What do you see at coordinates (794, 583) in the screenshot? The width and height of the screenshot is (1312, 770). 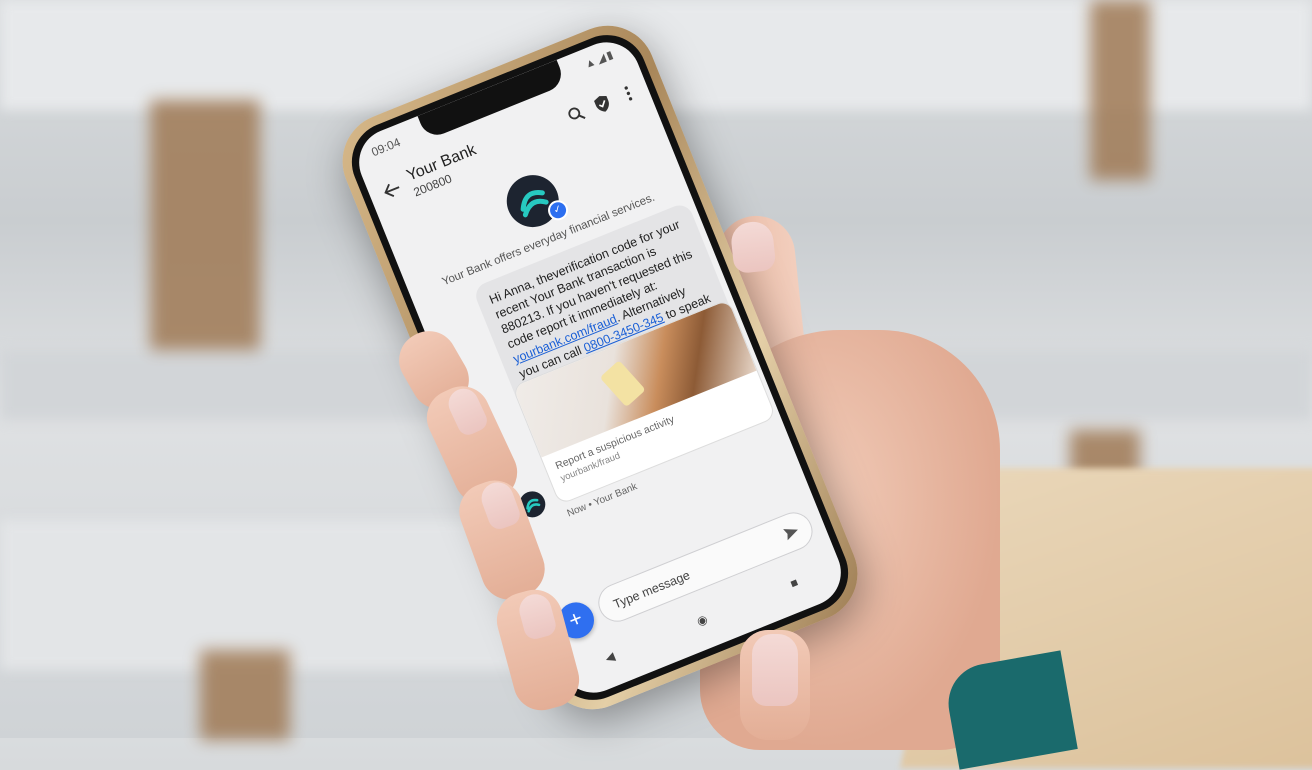 I see `nav-recents-icon: ■` at bounding box center [794, 583].